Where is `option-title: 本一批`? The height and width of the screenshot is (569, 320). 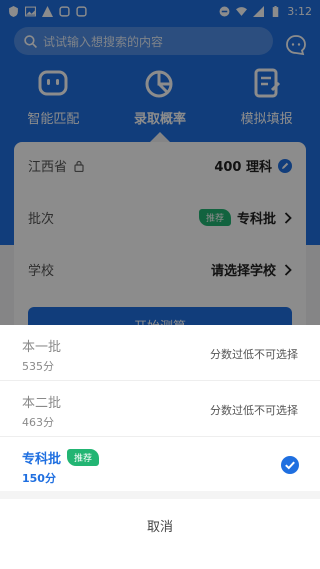
option-title: 本一批 is located at coordinates (42, 347).